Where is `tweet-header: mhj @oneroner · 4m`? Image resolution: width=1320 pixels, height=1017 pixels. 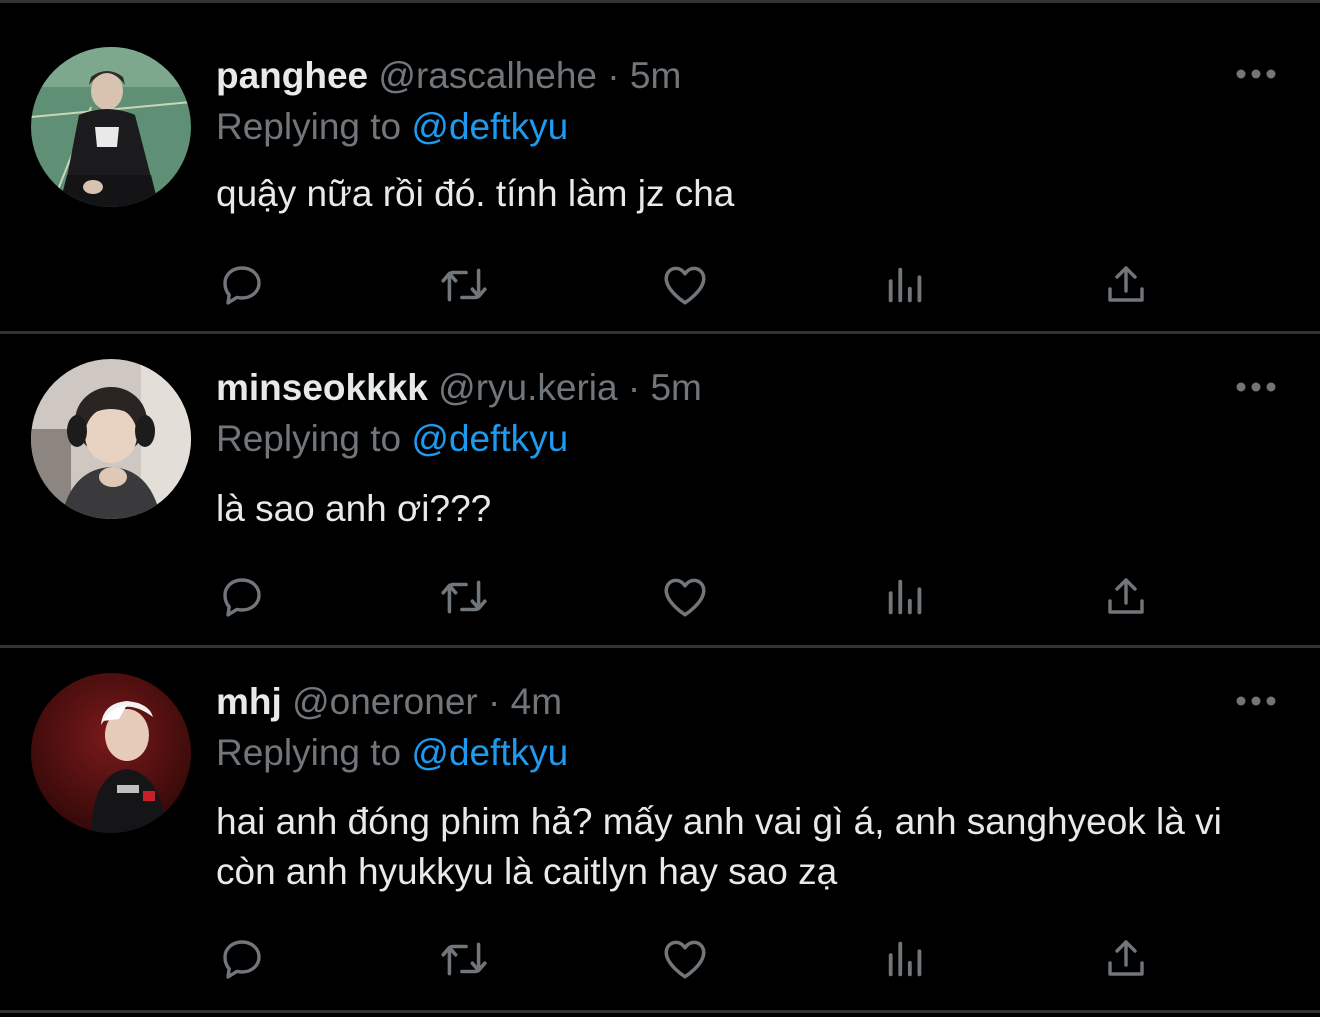 tweet-header: mhj @oneroner · 4m is located at coordinates (389, 702).